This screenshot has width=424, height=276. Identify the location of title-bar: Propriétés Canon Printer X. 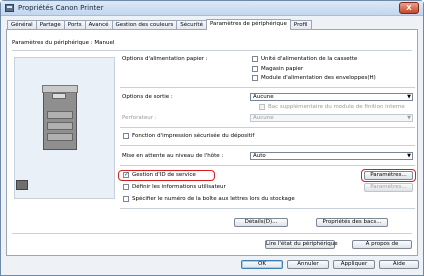
(212, 8).